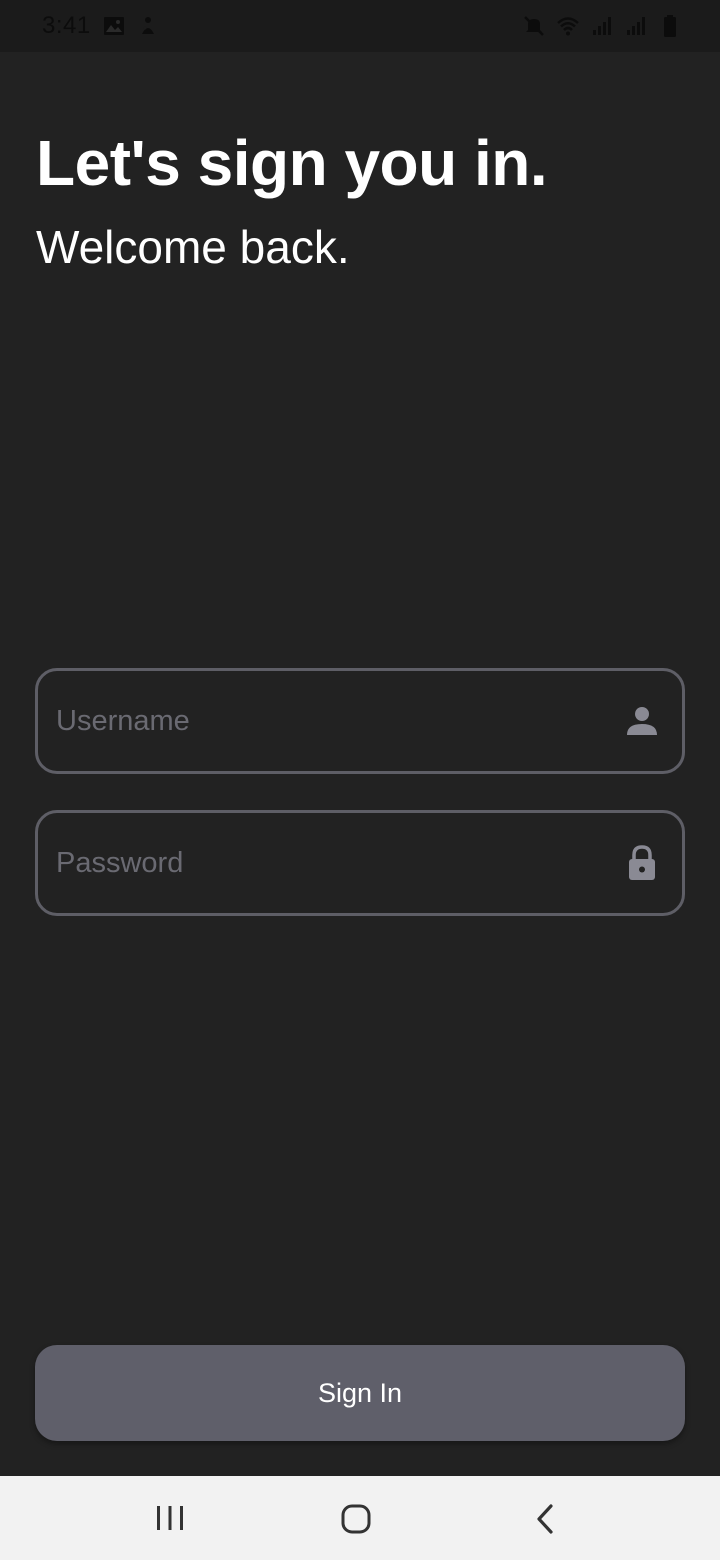  What do you see at coordinates (148, 26) in the screenshot?
I see `notification-icon` at bounding box center [148, 26].